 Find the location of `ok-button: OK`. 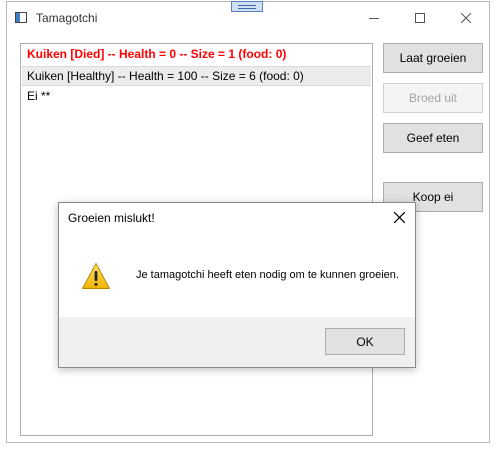

ok-button: OK is located at coordinates (365, 341).